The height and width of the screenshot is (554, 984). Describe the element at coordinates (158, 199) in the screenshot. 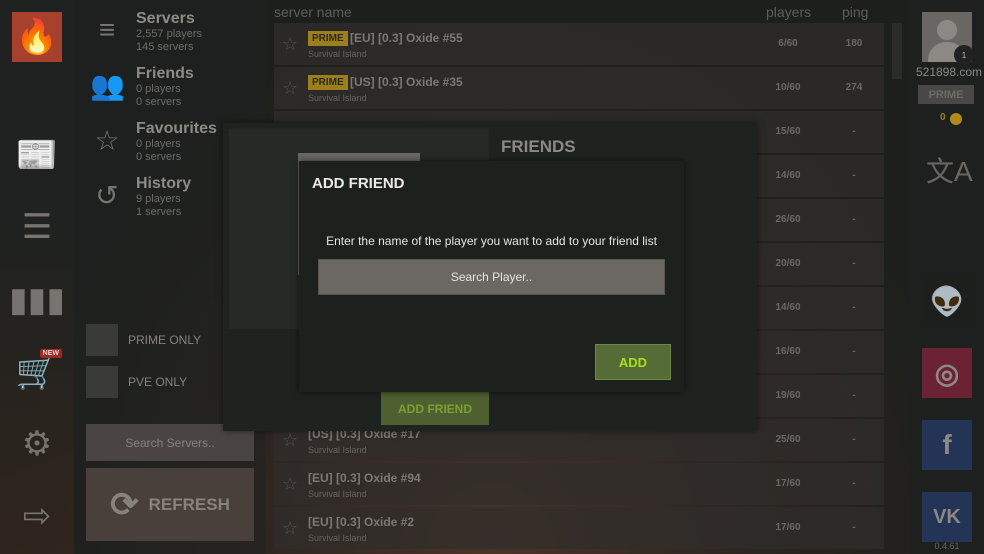

I see `nav-players: 9 players` at that location.